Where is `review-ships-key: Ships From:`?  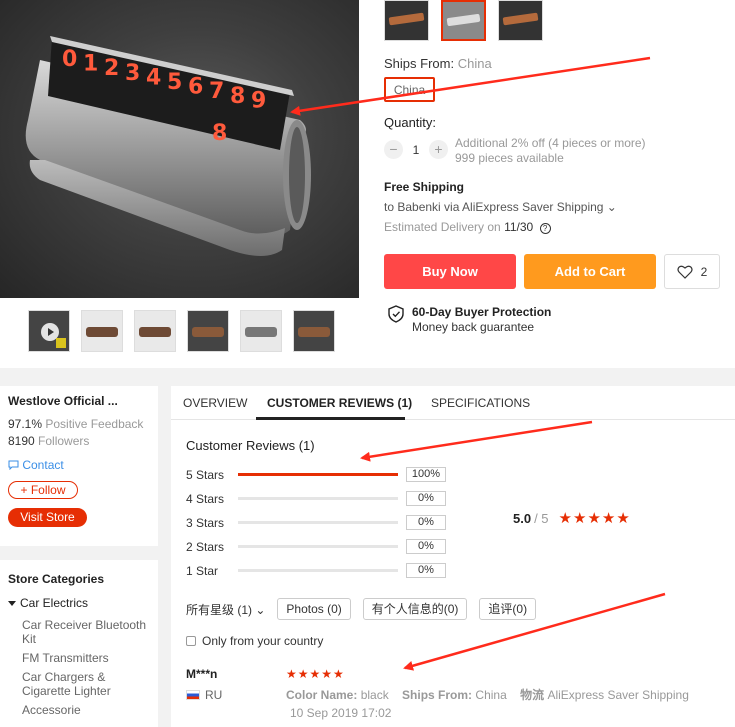 review-ships-key: Ships From: is located at coordinates (437, 695).